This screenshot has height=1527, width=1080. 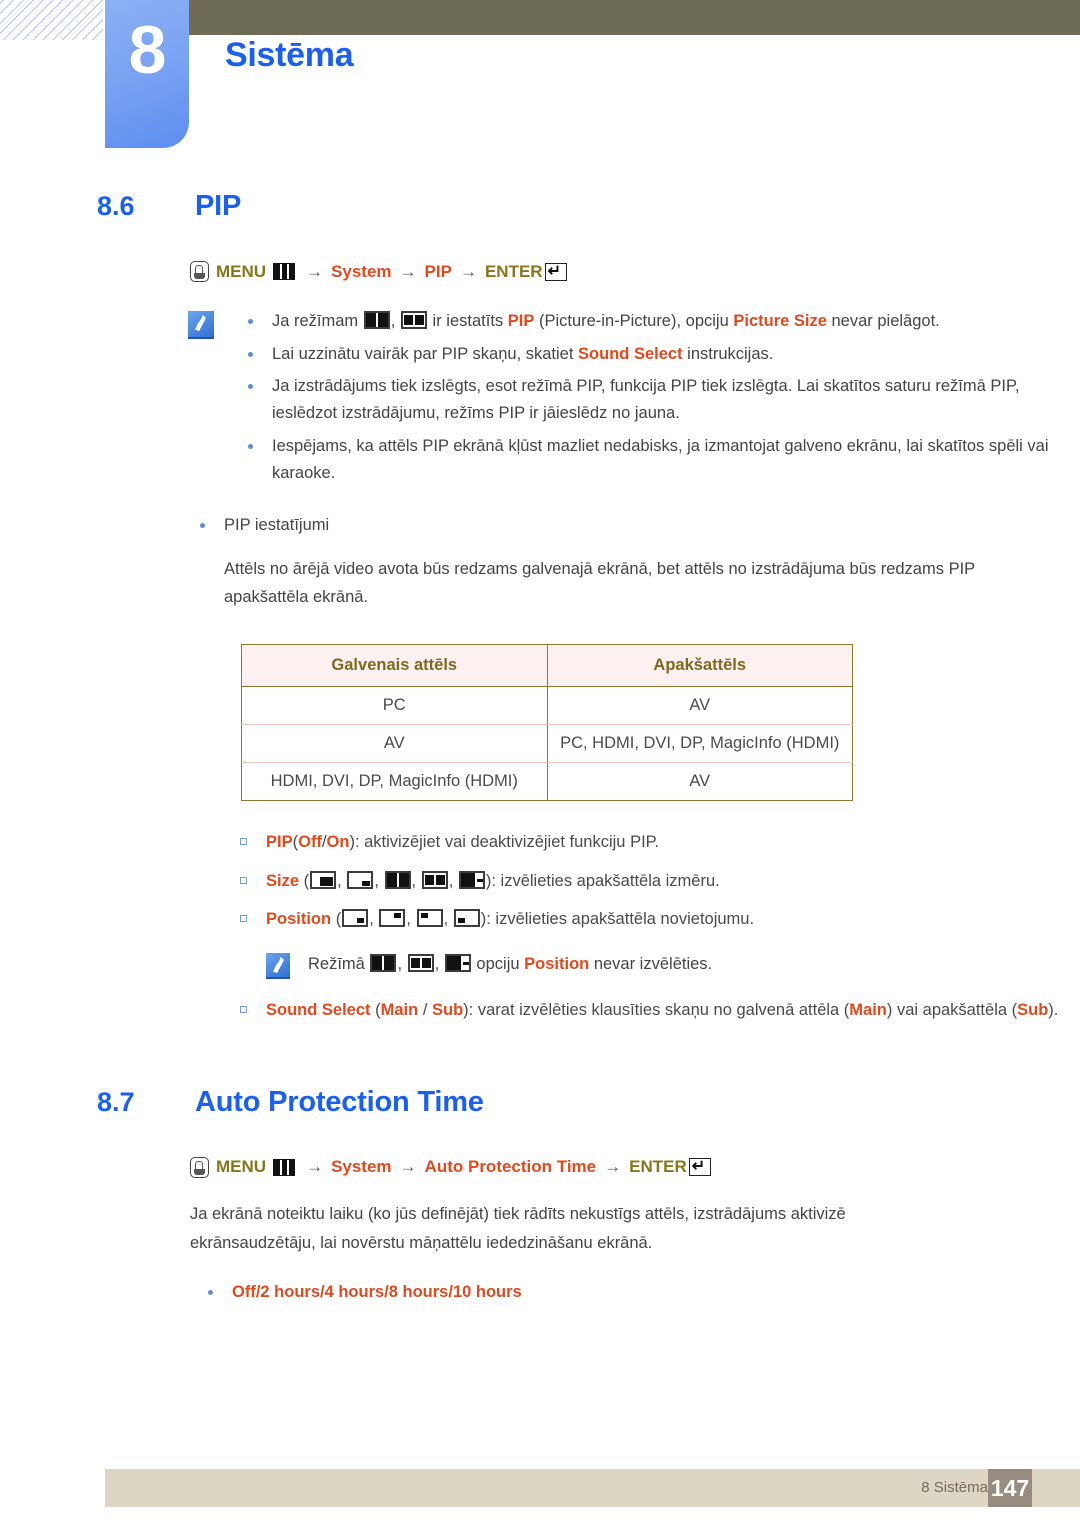 What do you see at coordinates (355, 918) in the screenshot?
I see `position-icon-bottom-right` at bounding box center [355, 918].